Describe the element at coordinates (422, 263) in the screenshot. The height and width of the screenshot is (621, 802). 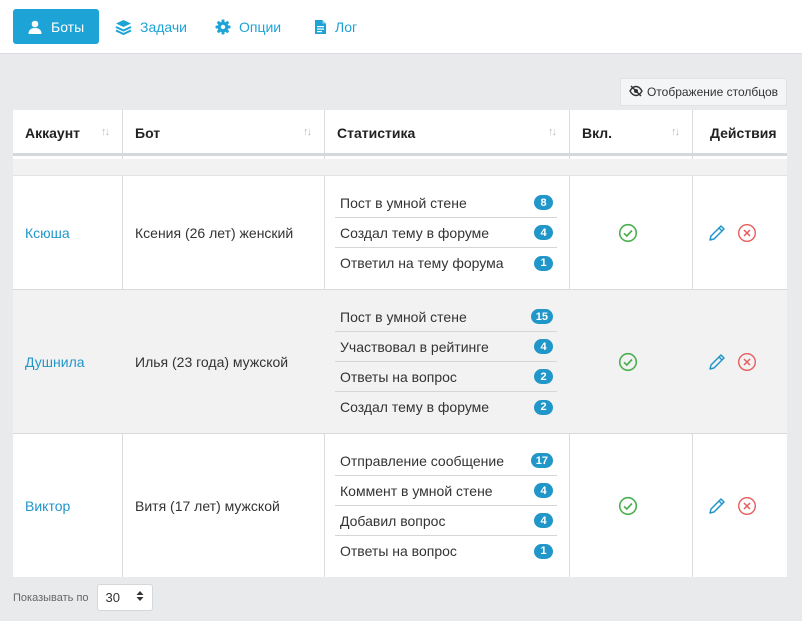
I see `stat-label: Ответил на тему форума` at that location.